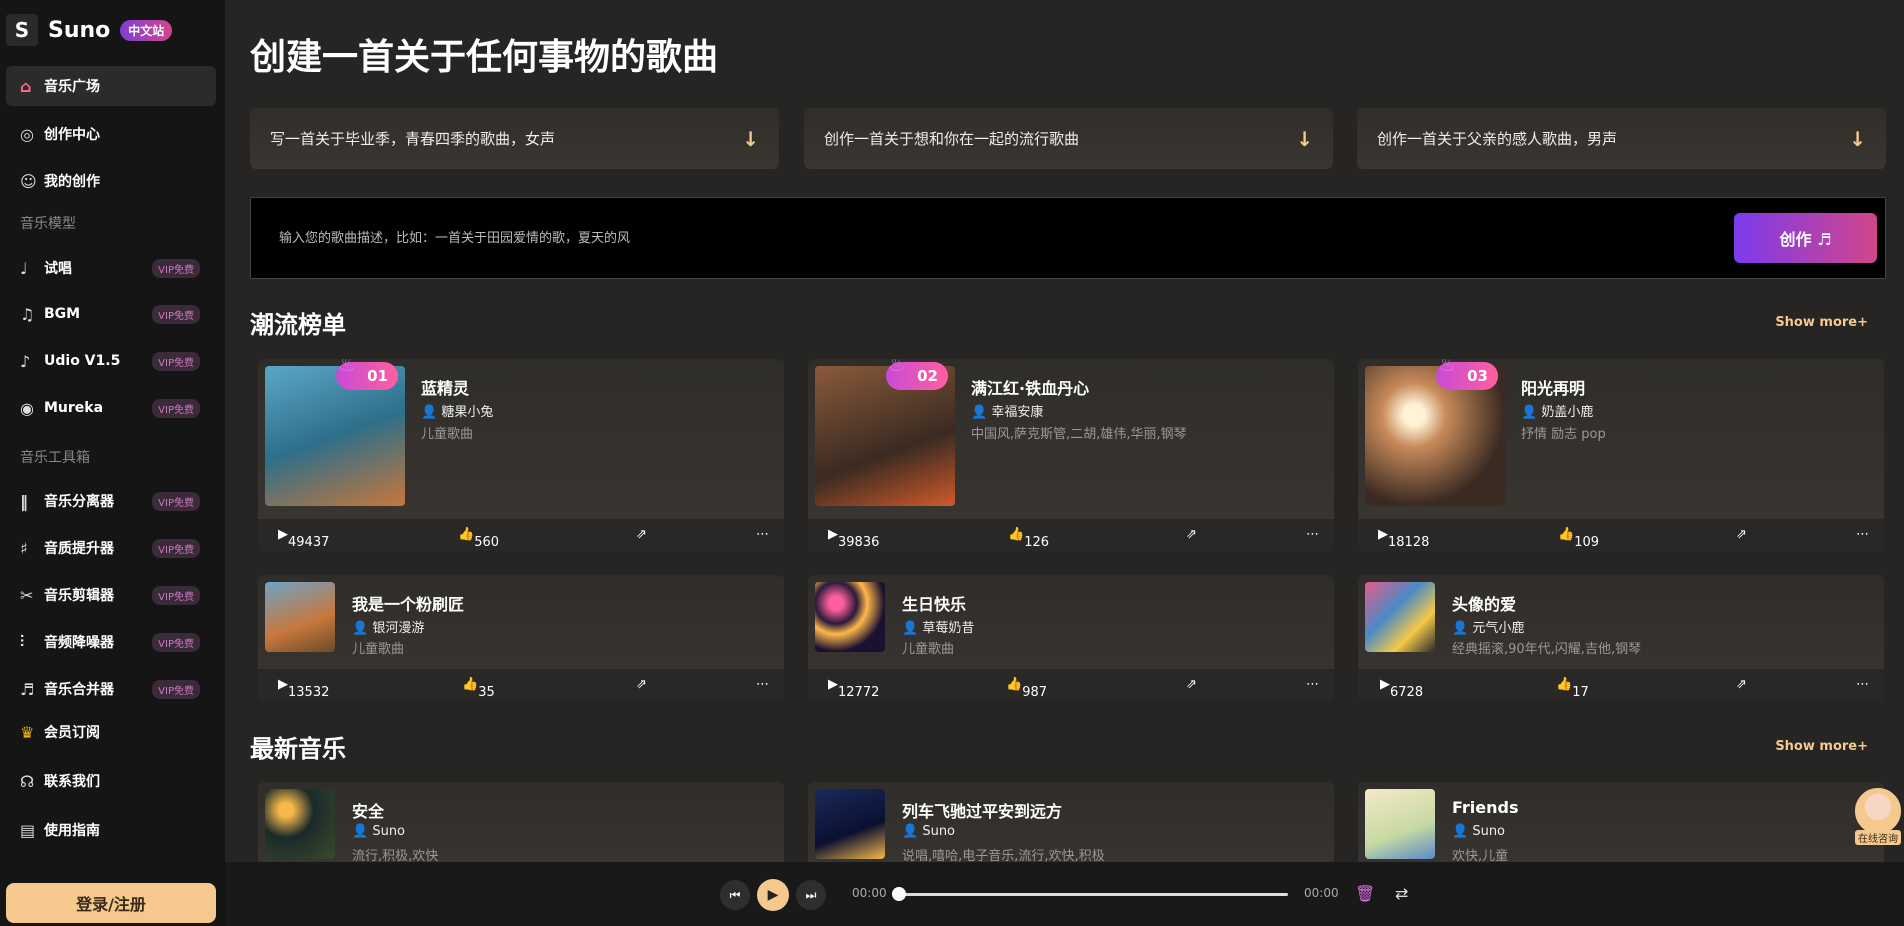 Image resolution: width=1904 pixels, height=926 pixels. Describe the element at coordinates (1621, 535) in the screenshot. I see `card-stats: ▶ 18128 👍 109 ⇗ ⋯` at that location.